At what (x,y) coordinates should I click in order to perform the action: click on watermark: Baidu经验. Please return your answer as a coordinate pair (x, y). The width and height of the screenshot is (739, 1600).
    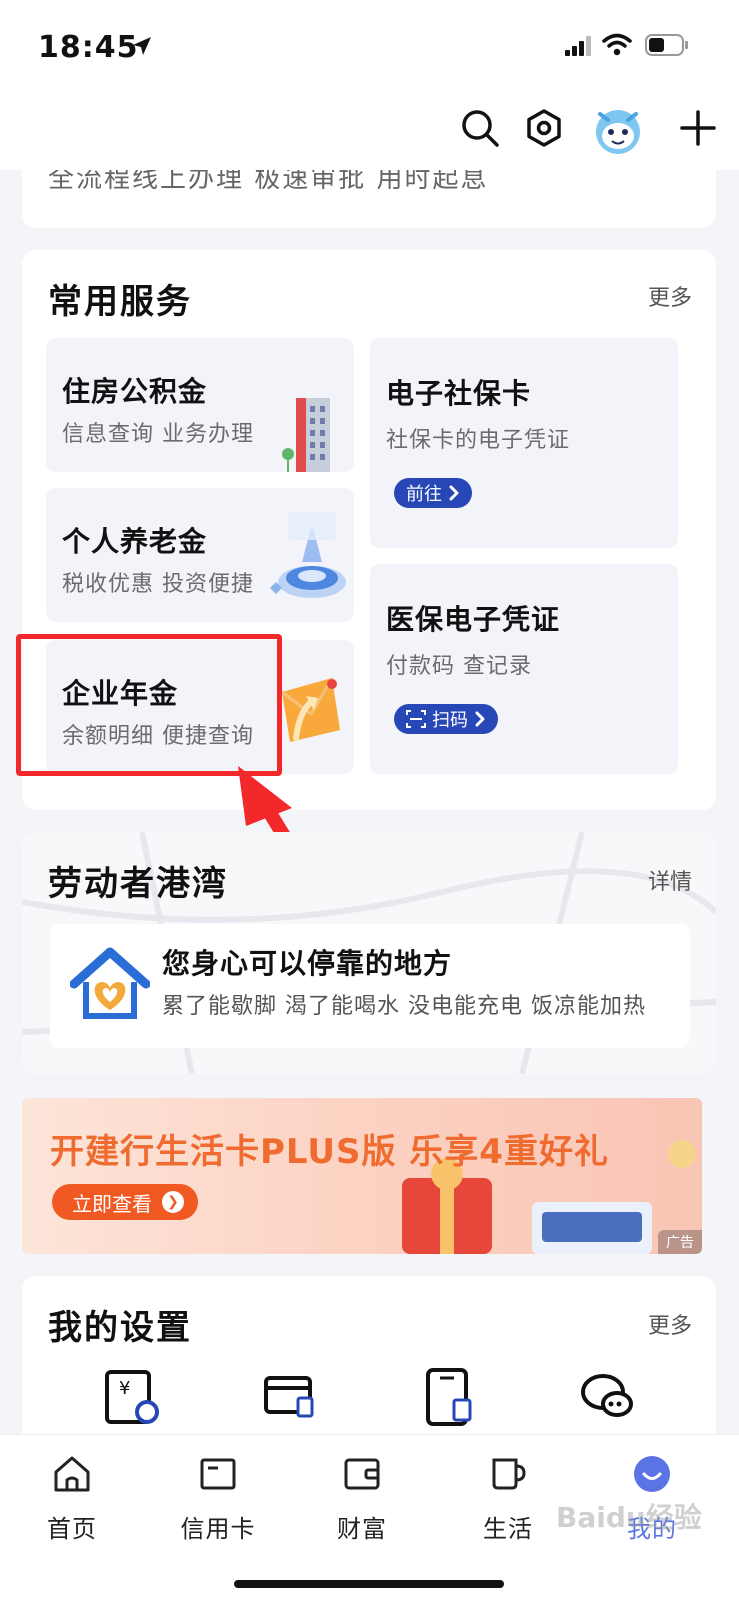
    Looking at the image, I should click on (629, 1517).